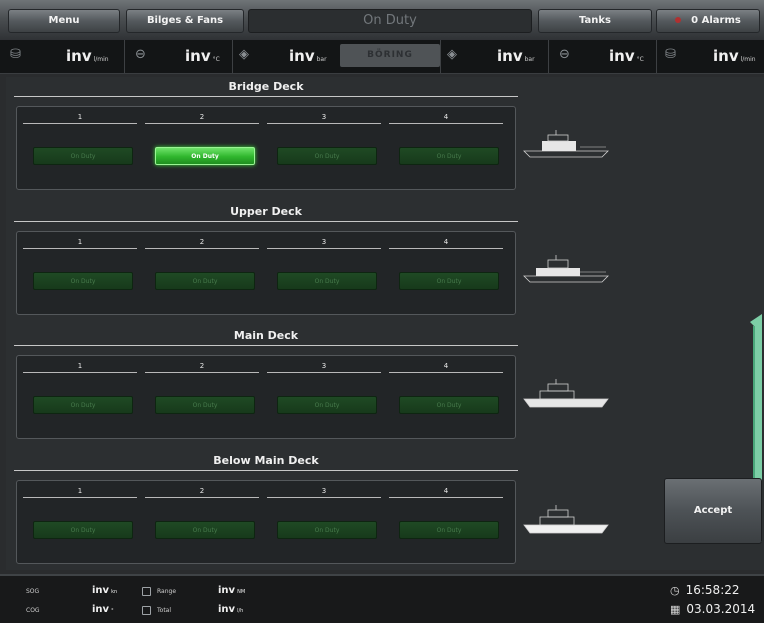  What do you see at coordinates (713, 511) in the screenshot?
I see `accept-button: Accept` at bounding box center [713, 511].